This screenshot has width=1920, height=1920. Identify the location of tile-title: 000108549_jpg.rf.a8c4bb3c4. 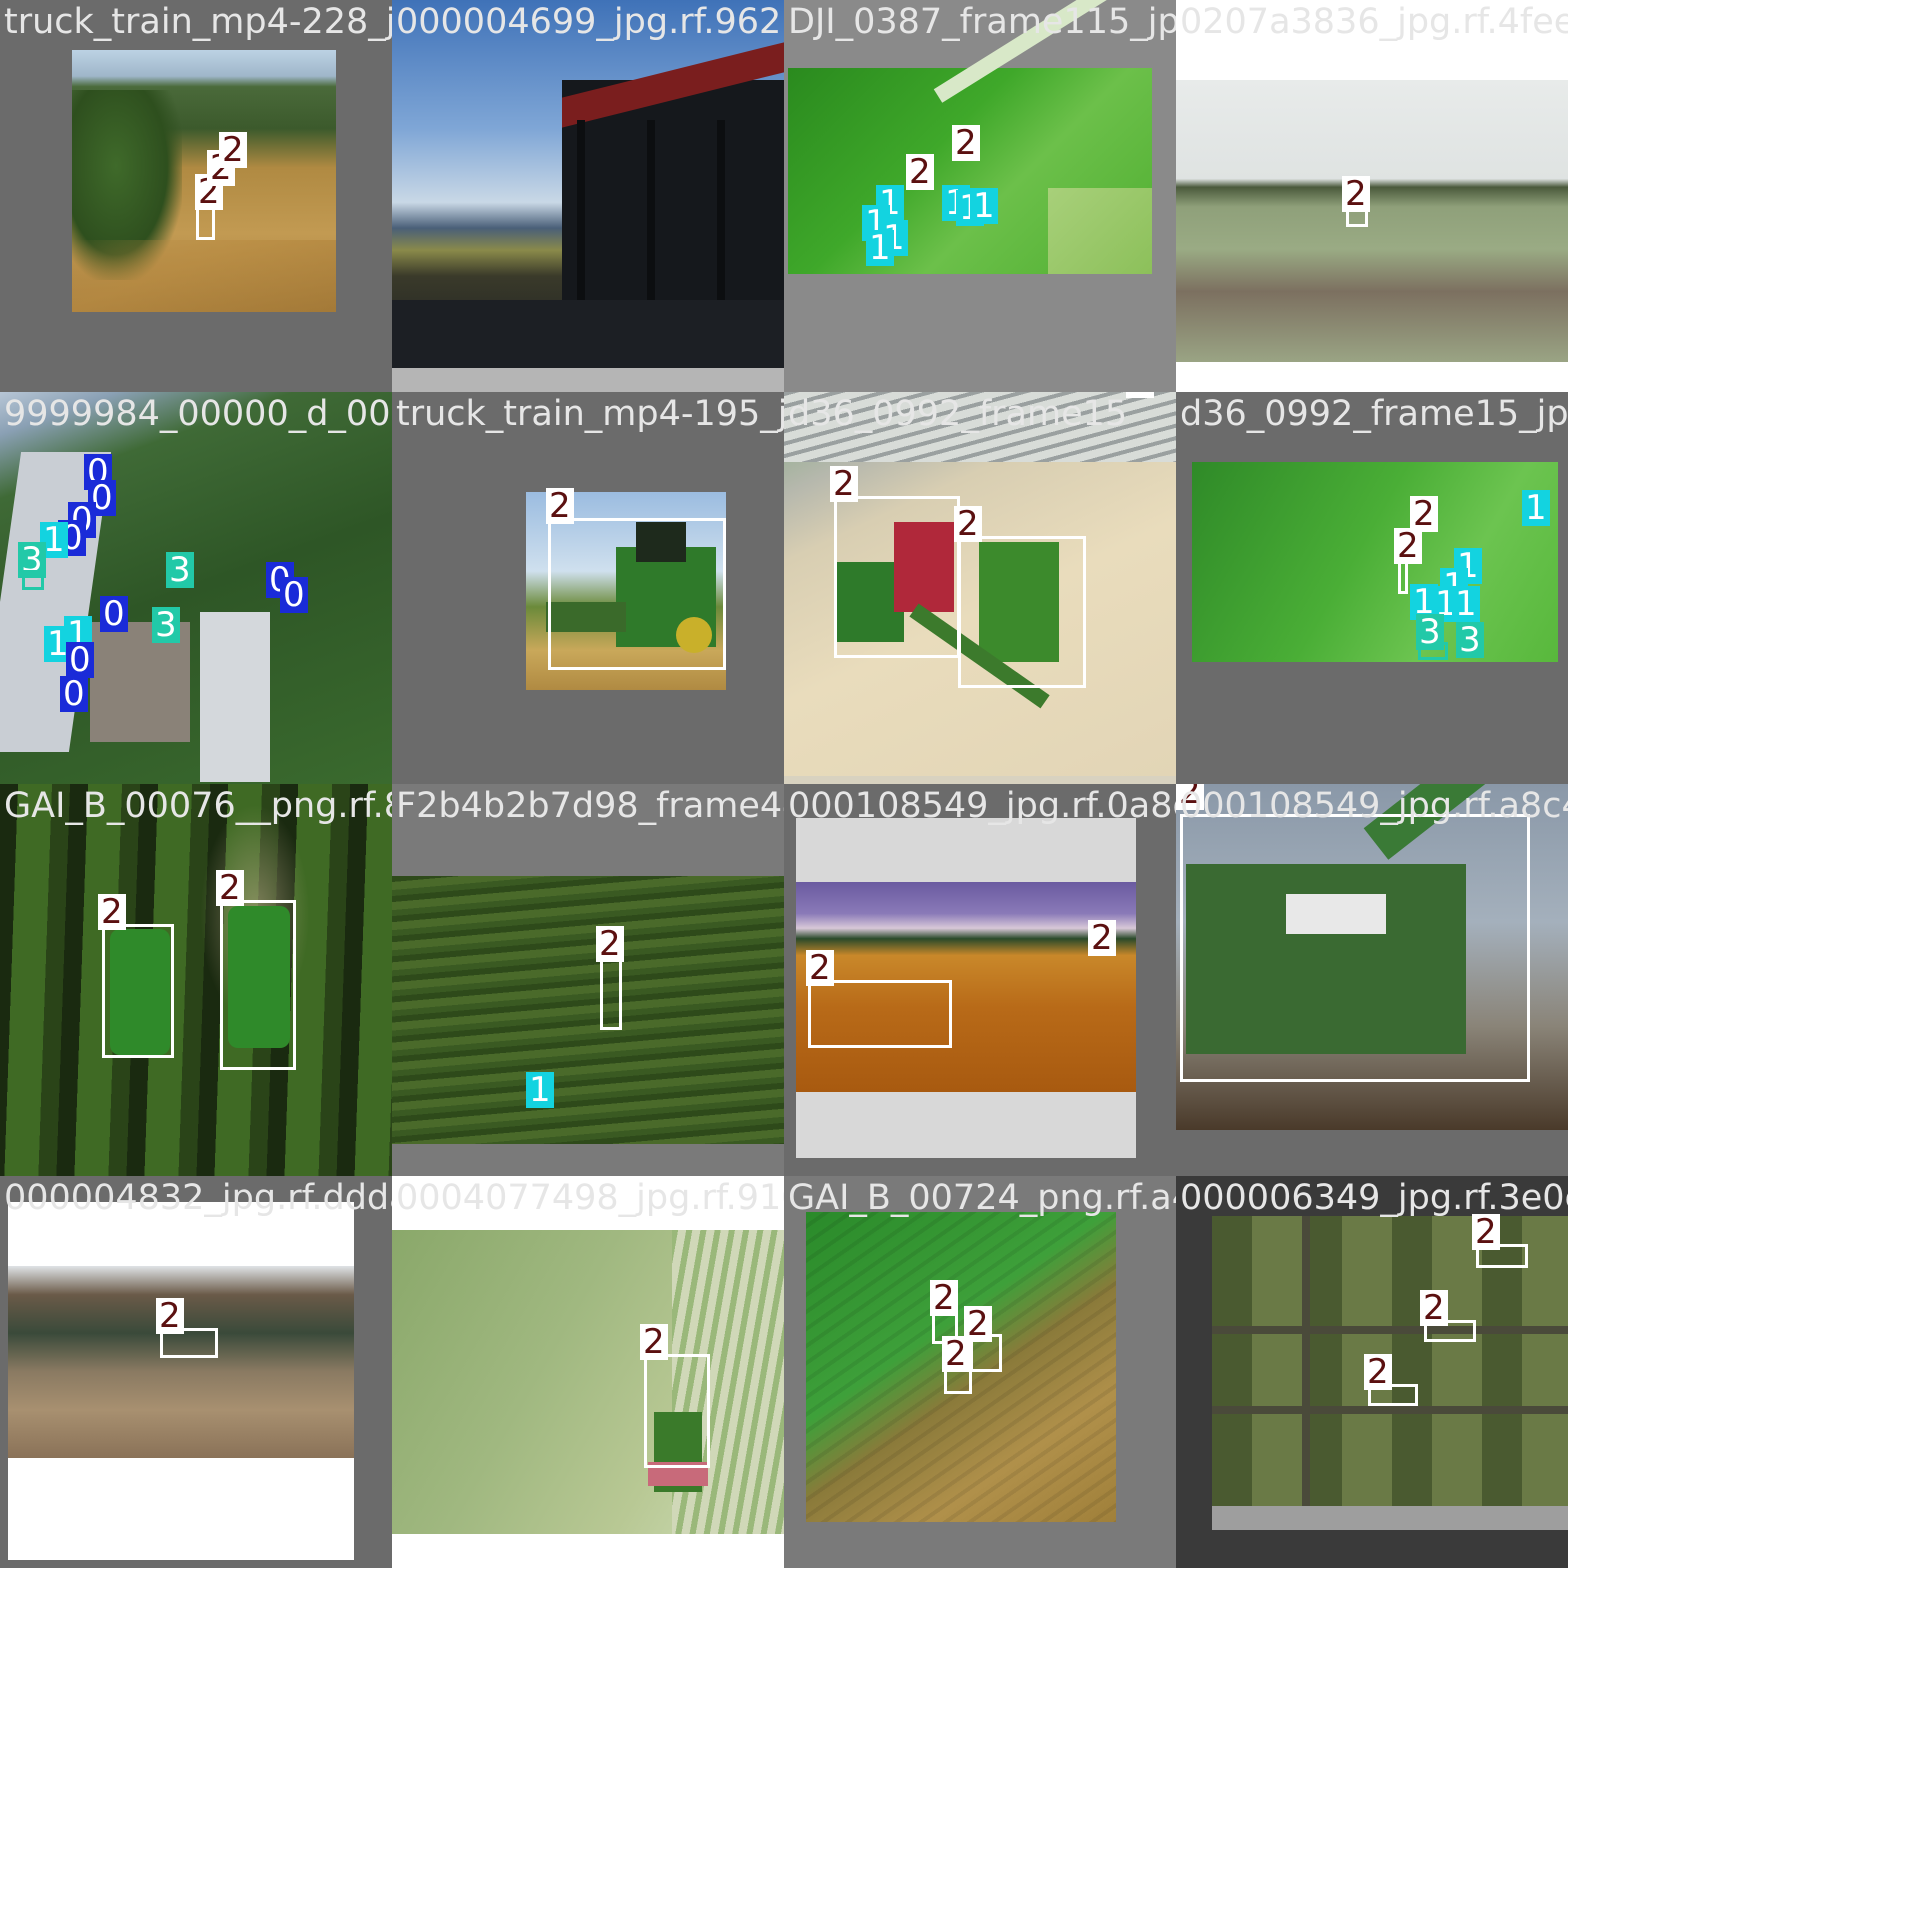
(1374, 806).